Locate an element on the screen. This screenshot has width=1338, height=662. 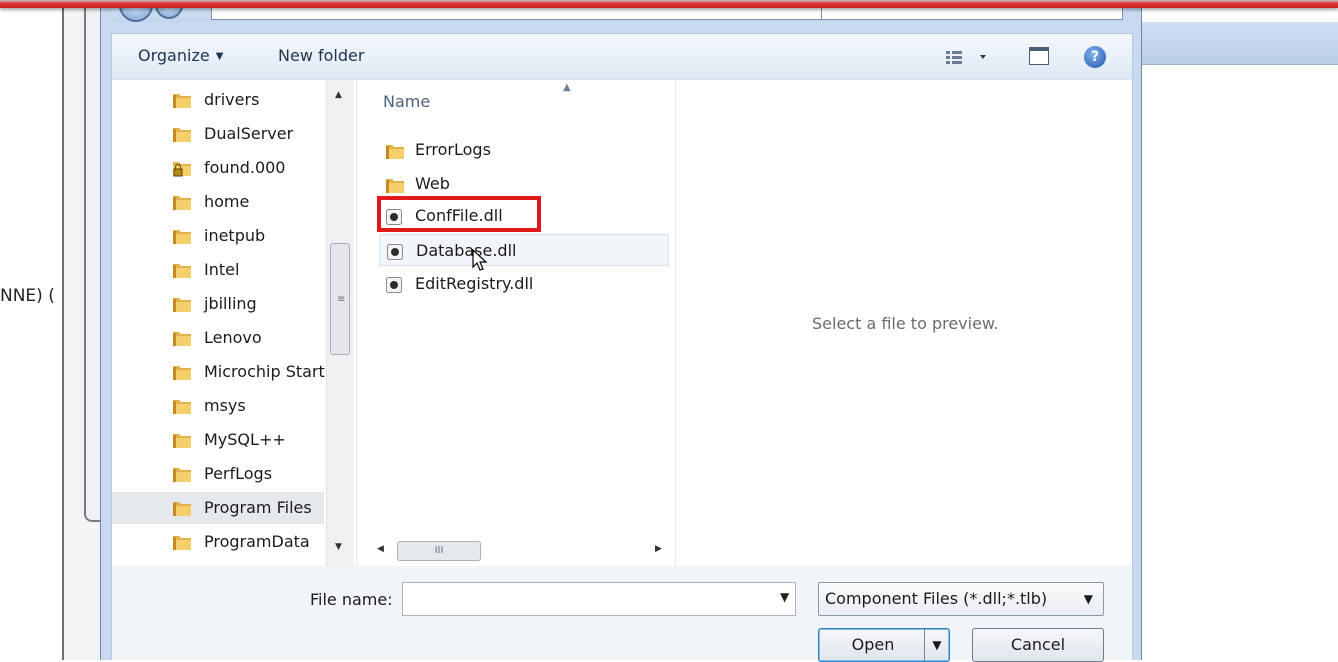
nav-item-mysql: MySQL++ is located at coordinates (218, 440).